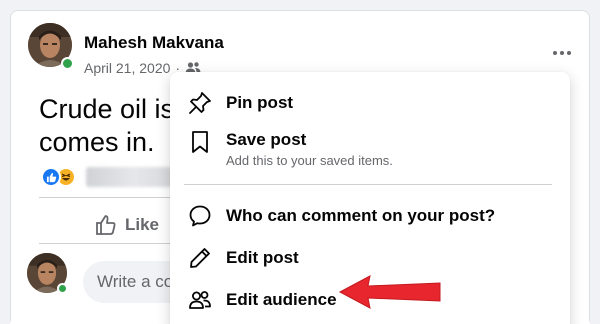  I want to click on menu-item-who-can-comment: Who can comment on your post?, so click(370, 217).